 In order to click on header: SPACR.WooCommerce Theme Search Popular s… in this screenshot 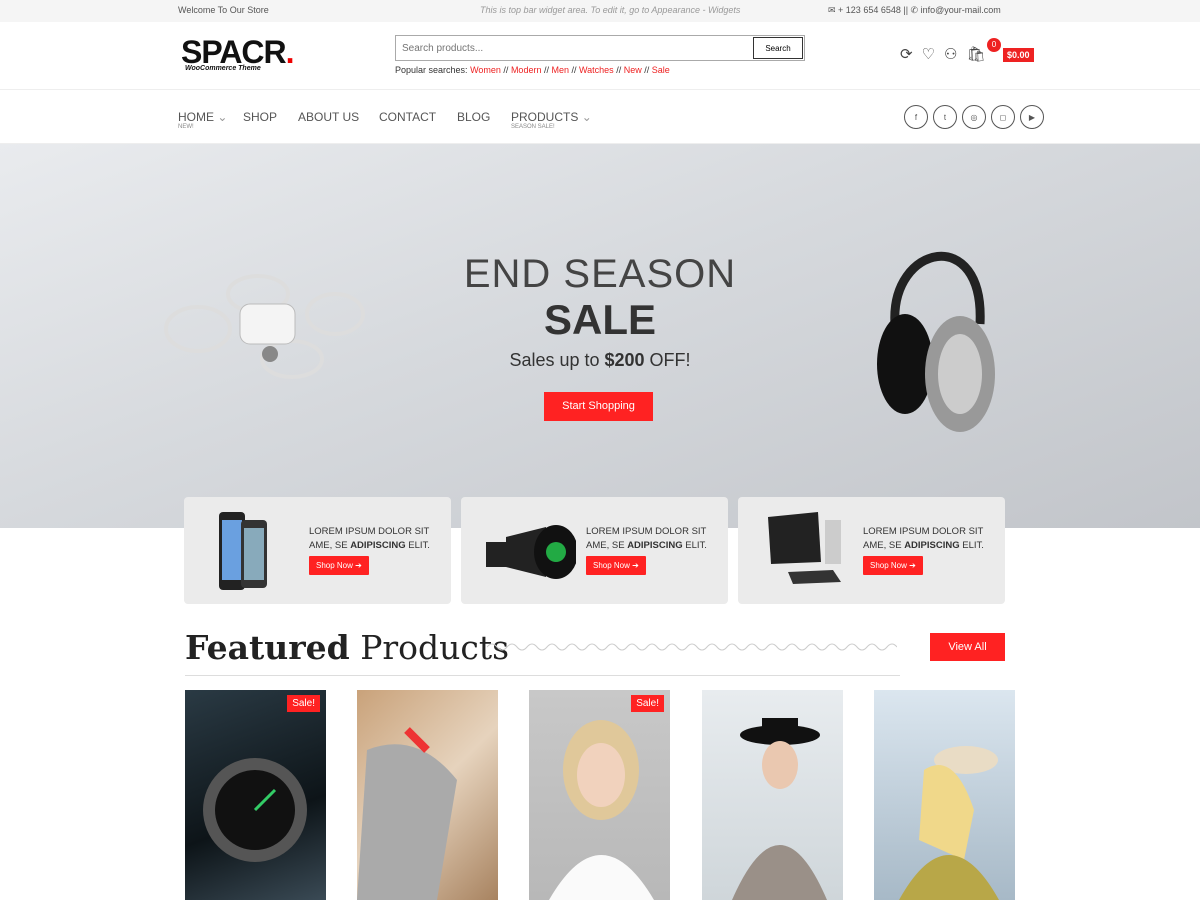, I will do `click(600, 56)`.